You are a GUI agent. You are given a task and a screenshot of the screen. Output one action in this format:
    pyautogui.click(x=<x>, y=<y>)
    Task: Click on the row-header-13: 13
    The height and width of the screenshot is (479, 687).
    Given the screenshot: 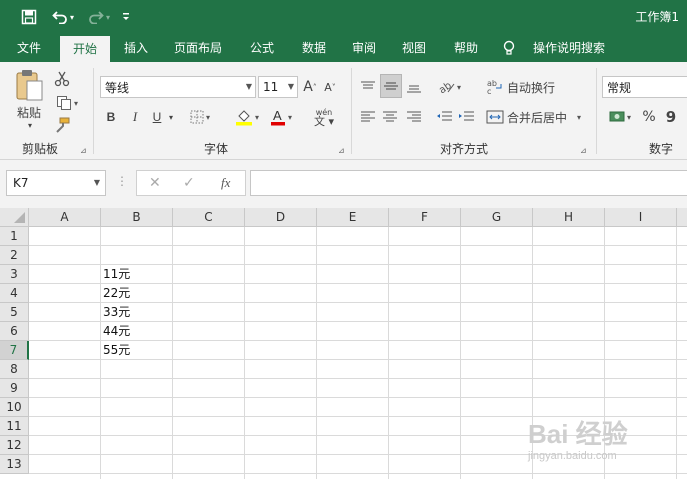 What is the action you would take?
    pyautogui.click(x=14, y=464)
    